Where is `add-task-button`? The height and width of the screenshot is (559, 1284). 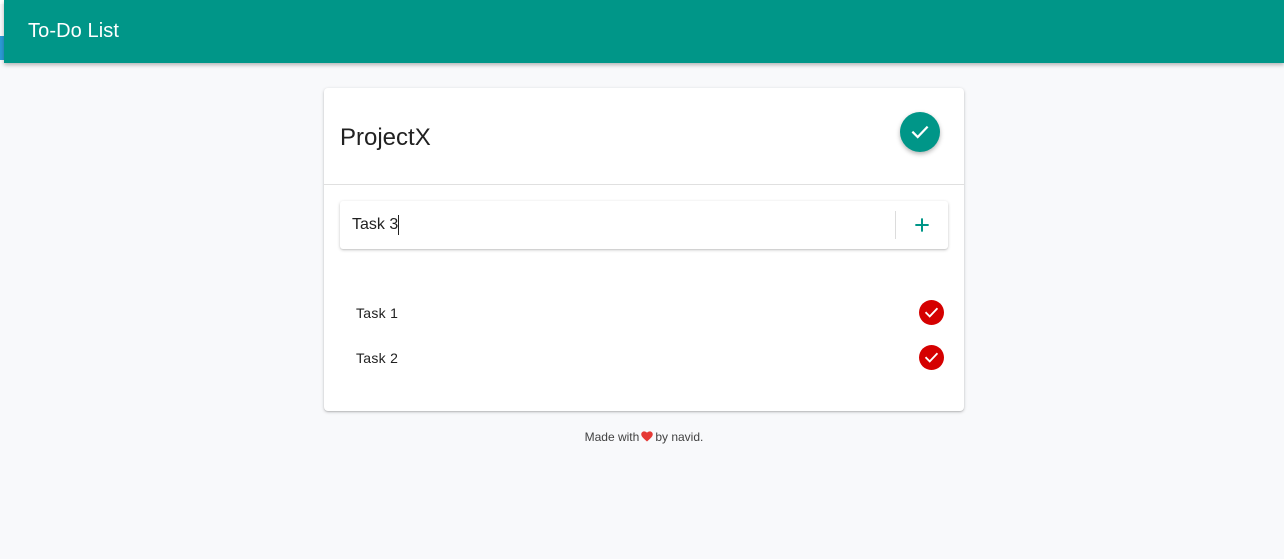
add-task-button is located at coordinates (922, 225).